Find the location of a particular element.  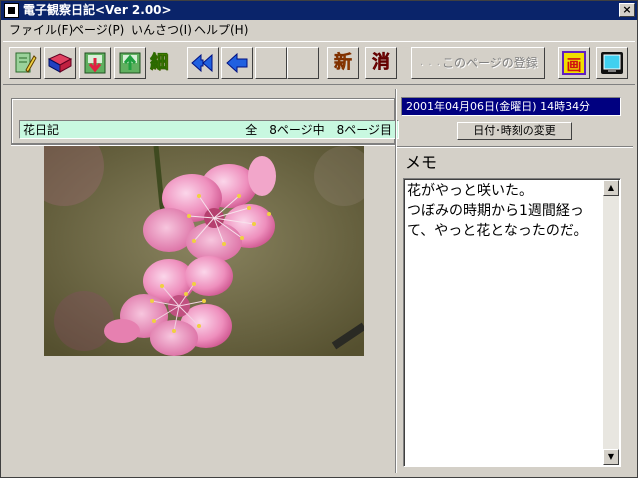

import-icon is located at coordinates (95, 63).